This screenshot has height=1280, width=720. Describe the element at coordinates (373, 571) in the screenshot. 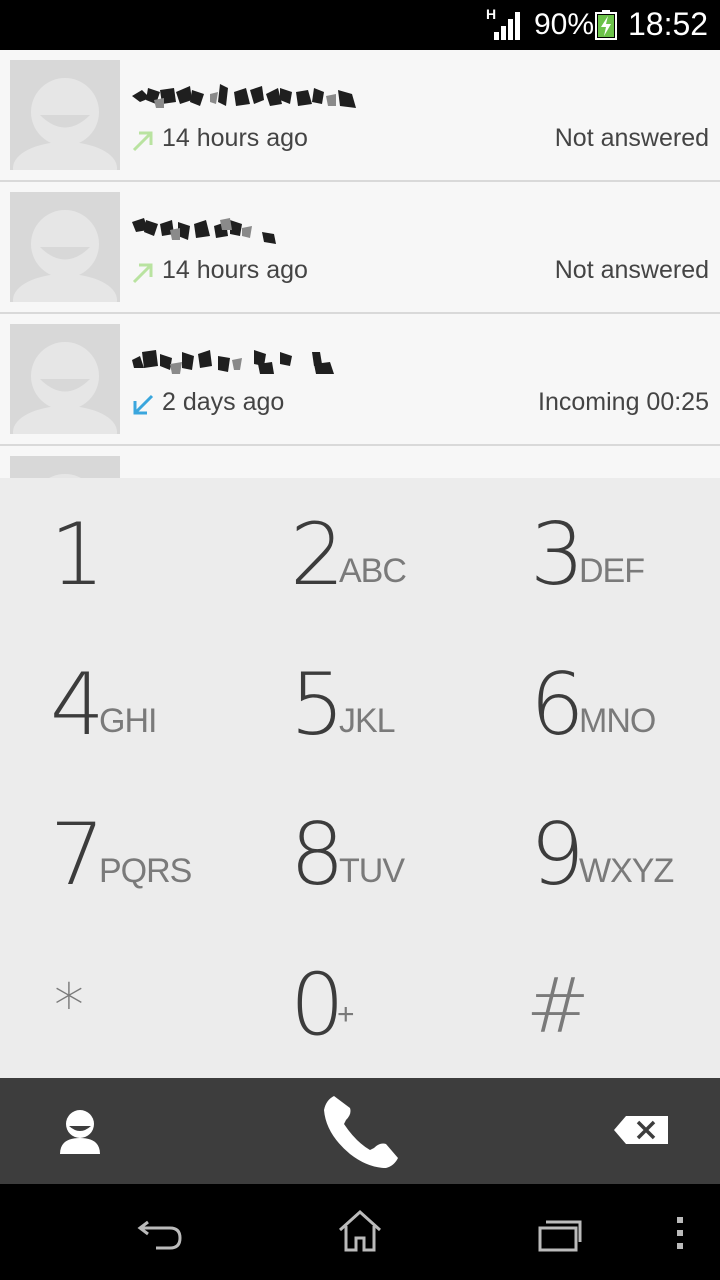

I see `key-letters: ABC` at that location.